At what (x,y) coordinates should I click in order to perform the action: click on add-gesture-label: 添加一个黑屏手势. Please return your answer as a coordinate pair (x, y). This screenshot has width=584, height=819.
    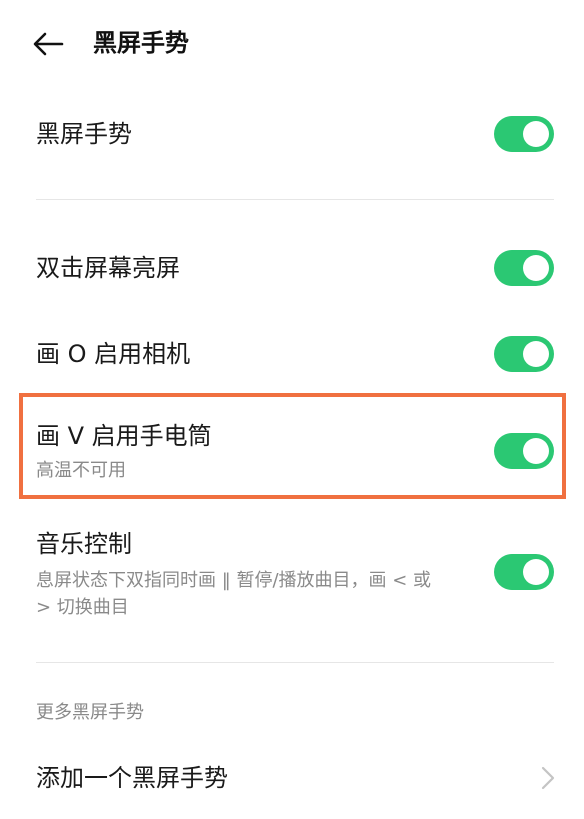
    Looking at the image, I should click on (132, 778).